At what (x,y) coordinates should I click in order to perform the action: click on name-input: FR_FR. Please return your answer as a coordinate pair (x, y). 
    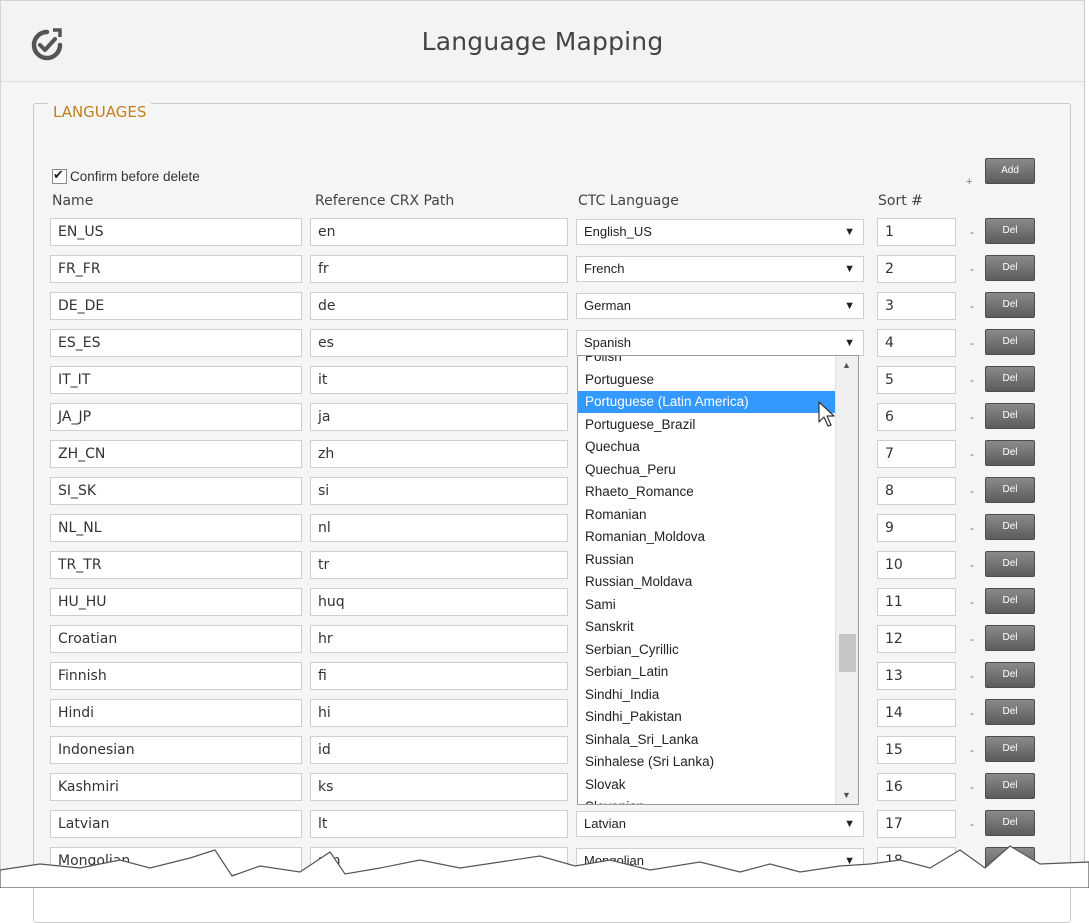
    Looking at the image, I should click on (176, 269).